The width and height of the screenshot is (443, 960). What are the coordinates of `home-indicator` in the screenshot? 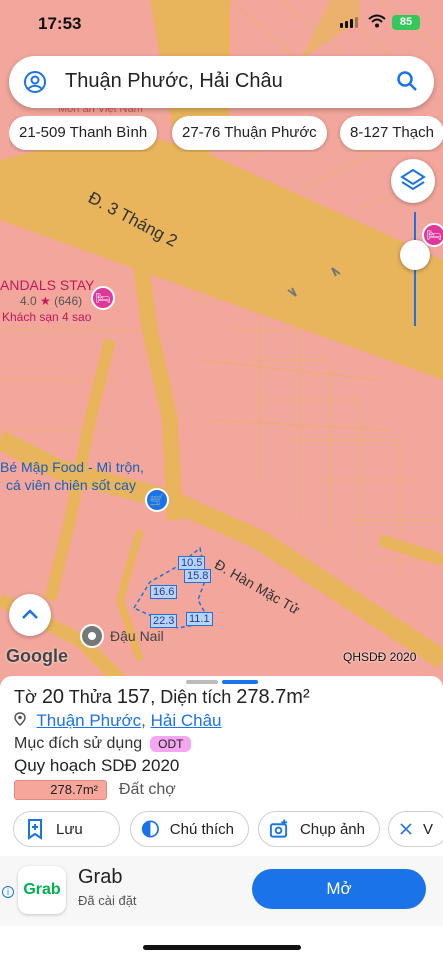 It's located at (222, 947).